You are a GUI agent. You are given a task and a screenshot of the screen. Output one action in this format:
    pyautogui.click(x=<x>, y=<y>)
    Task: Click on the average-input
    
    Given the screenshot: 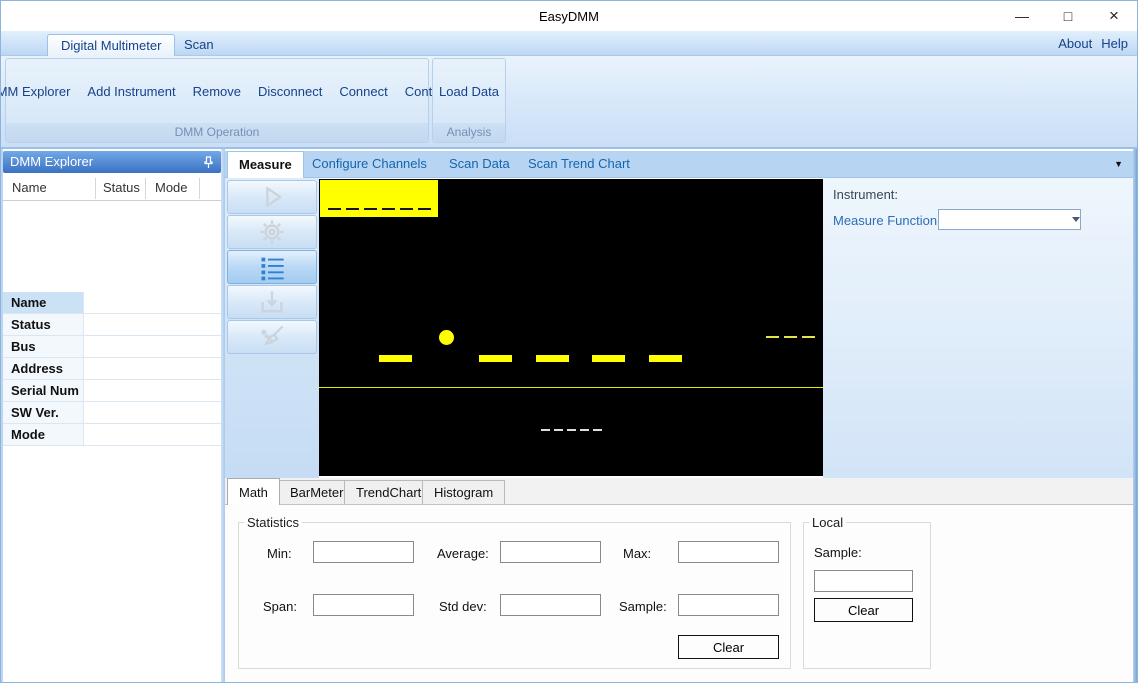 What is the action you would take?
    pyautogui.click(x=550, y=552)
    